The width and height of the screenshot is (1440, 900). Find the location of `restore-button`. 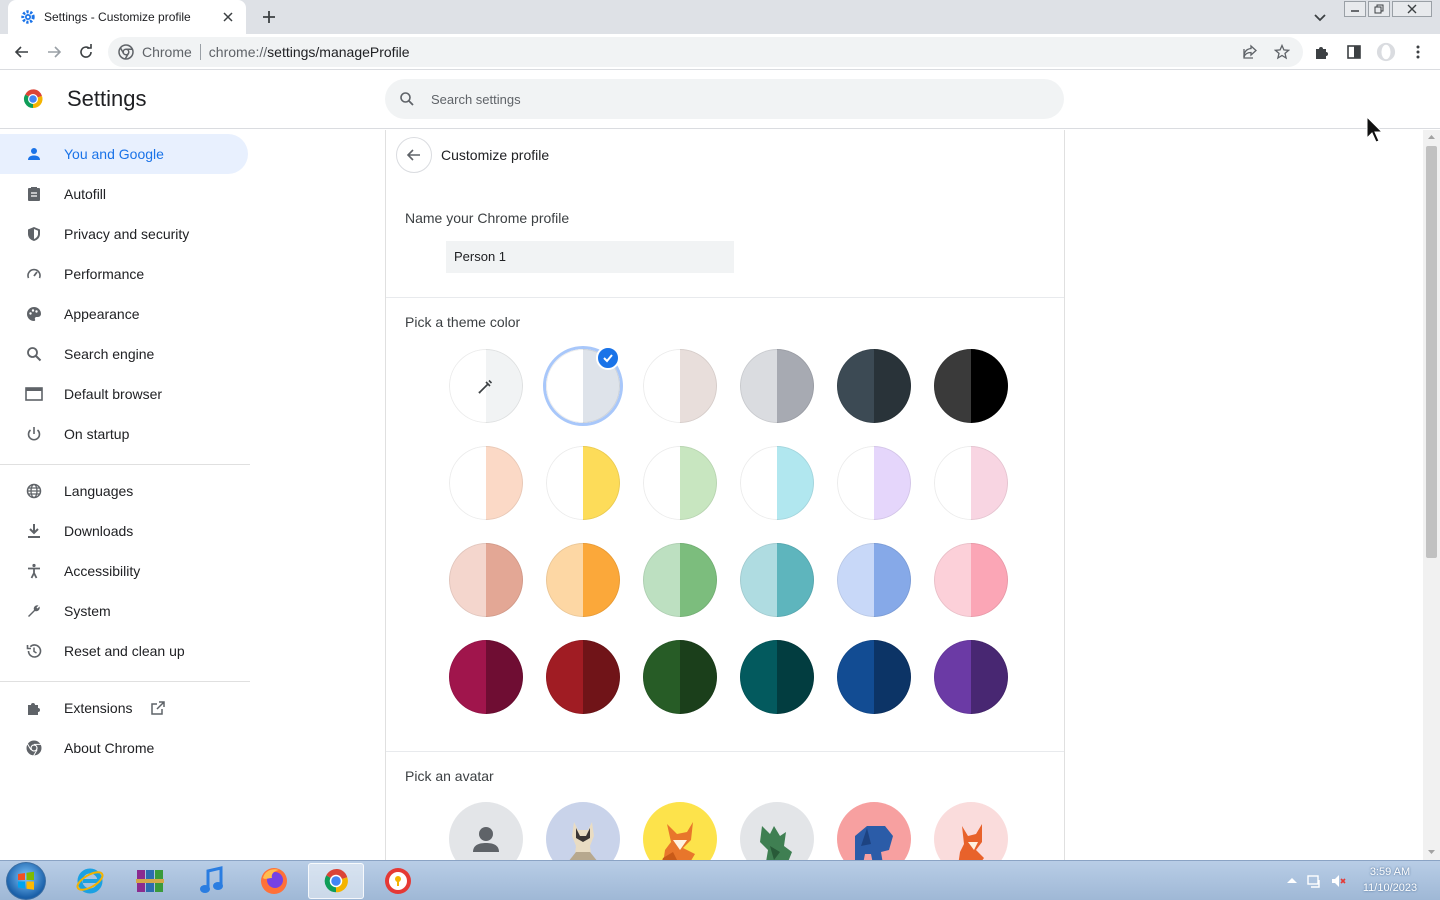

restore-button is located at coordinates (1379, 9).